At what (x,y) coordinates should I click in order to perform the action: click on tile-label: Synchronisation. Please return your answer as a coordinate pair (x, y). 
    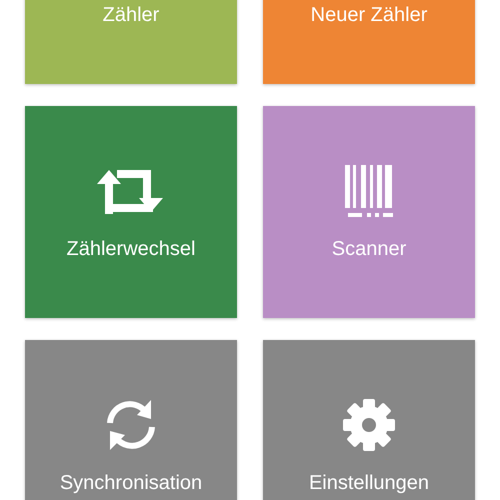
    Looking at the image, I should click on (131, 483).